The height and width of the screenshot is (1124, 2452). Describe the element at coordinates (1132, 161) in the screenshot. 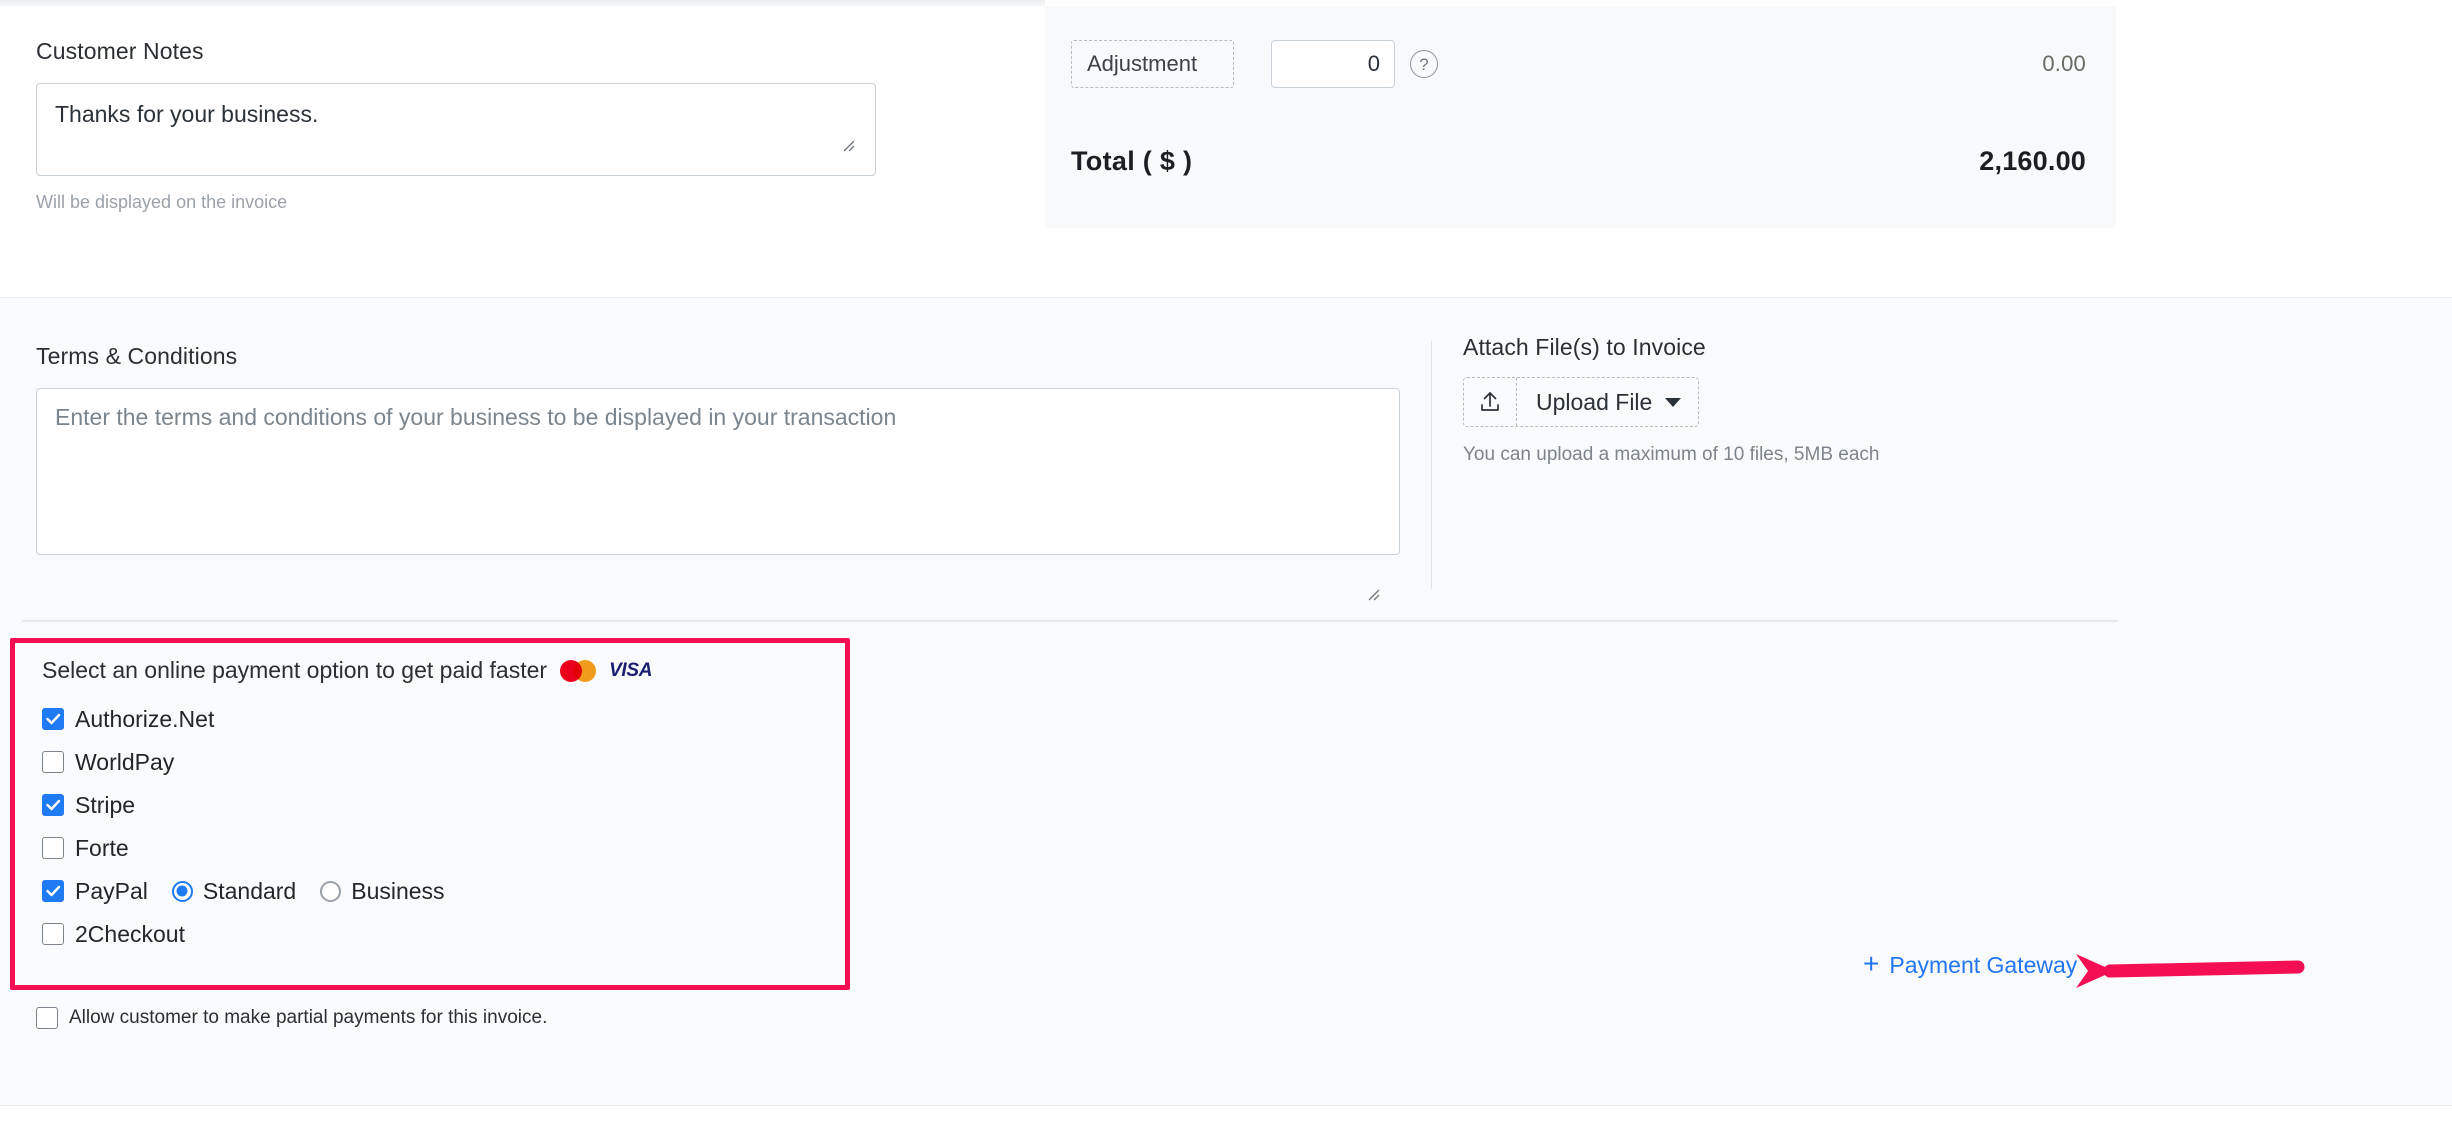

I see `total-label: Total ( $ )` at that location.